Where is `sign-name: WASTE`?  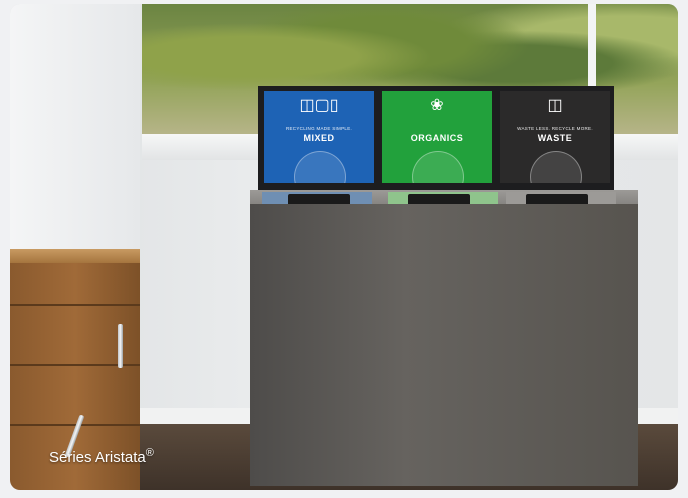 sign-name: WASTE is located at coordinates (555, 138).